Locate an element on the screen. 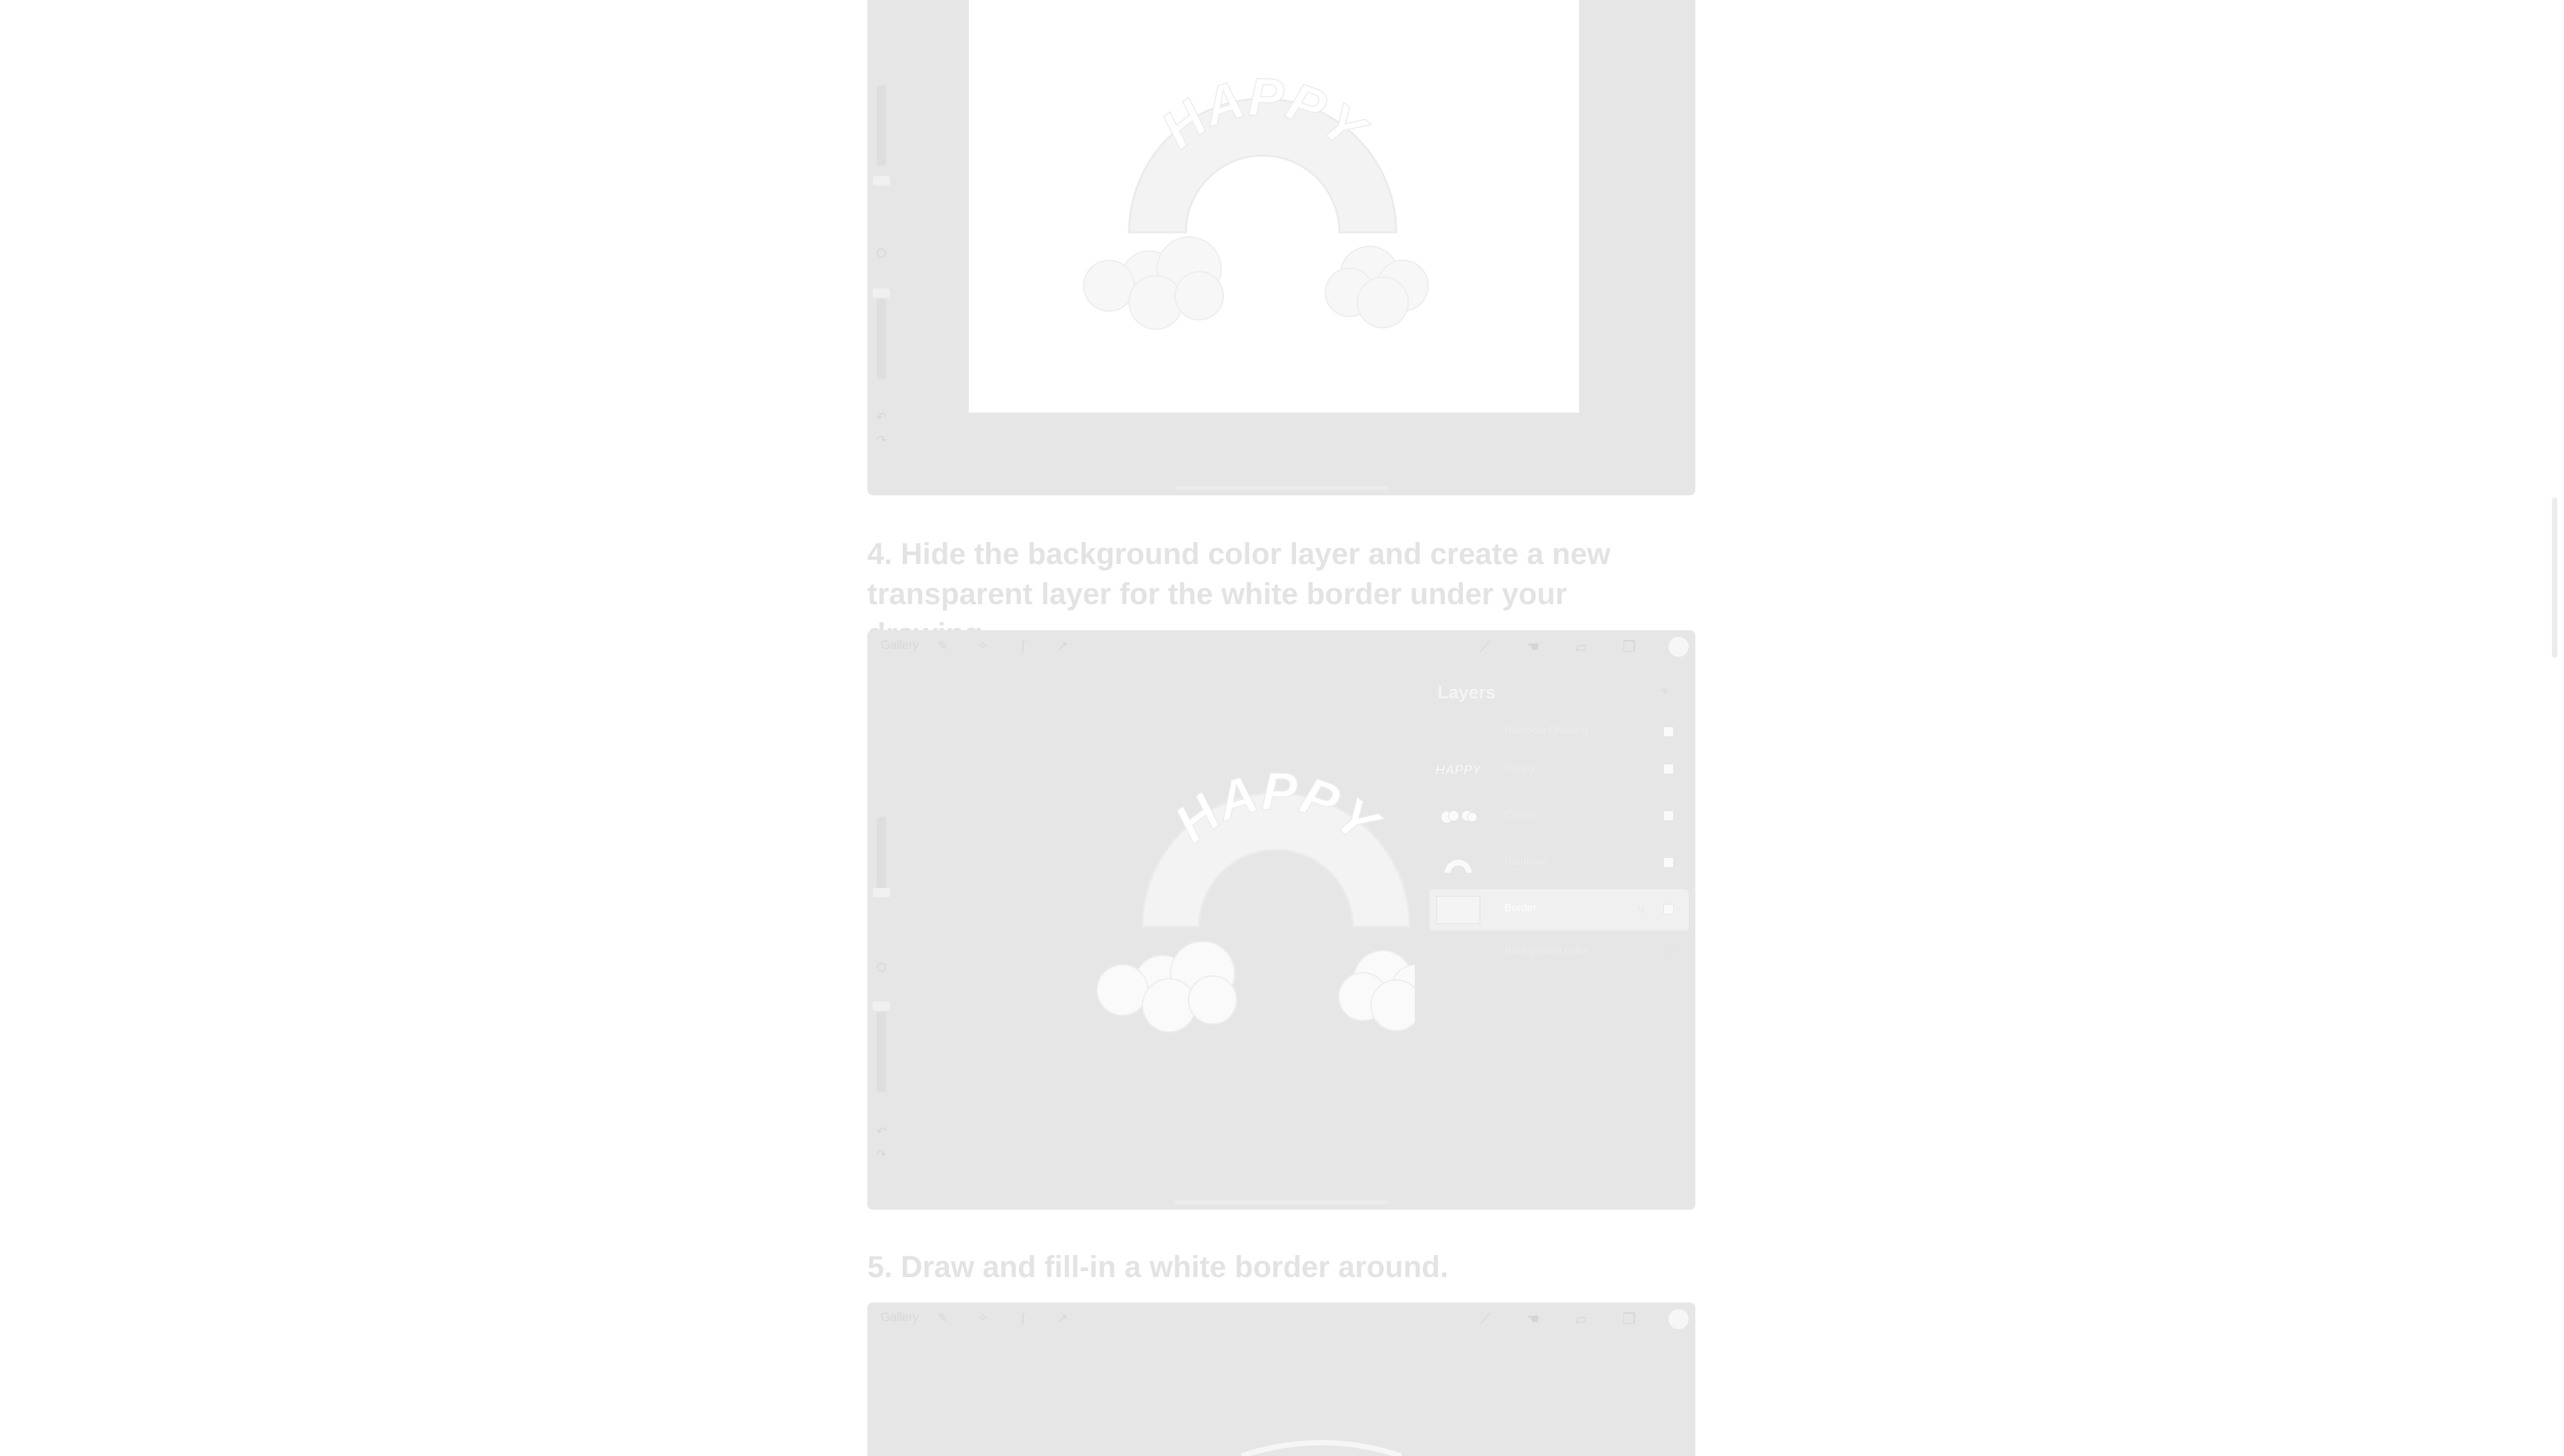 The image size is (2564, 1456). eraser-icon: ▱ is located at coordinates (1581, 1319).